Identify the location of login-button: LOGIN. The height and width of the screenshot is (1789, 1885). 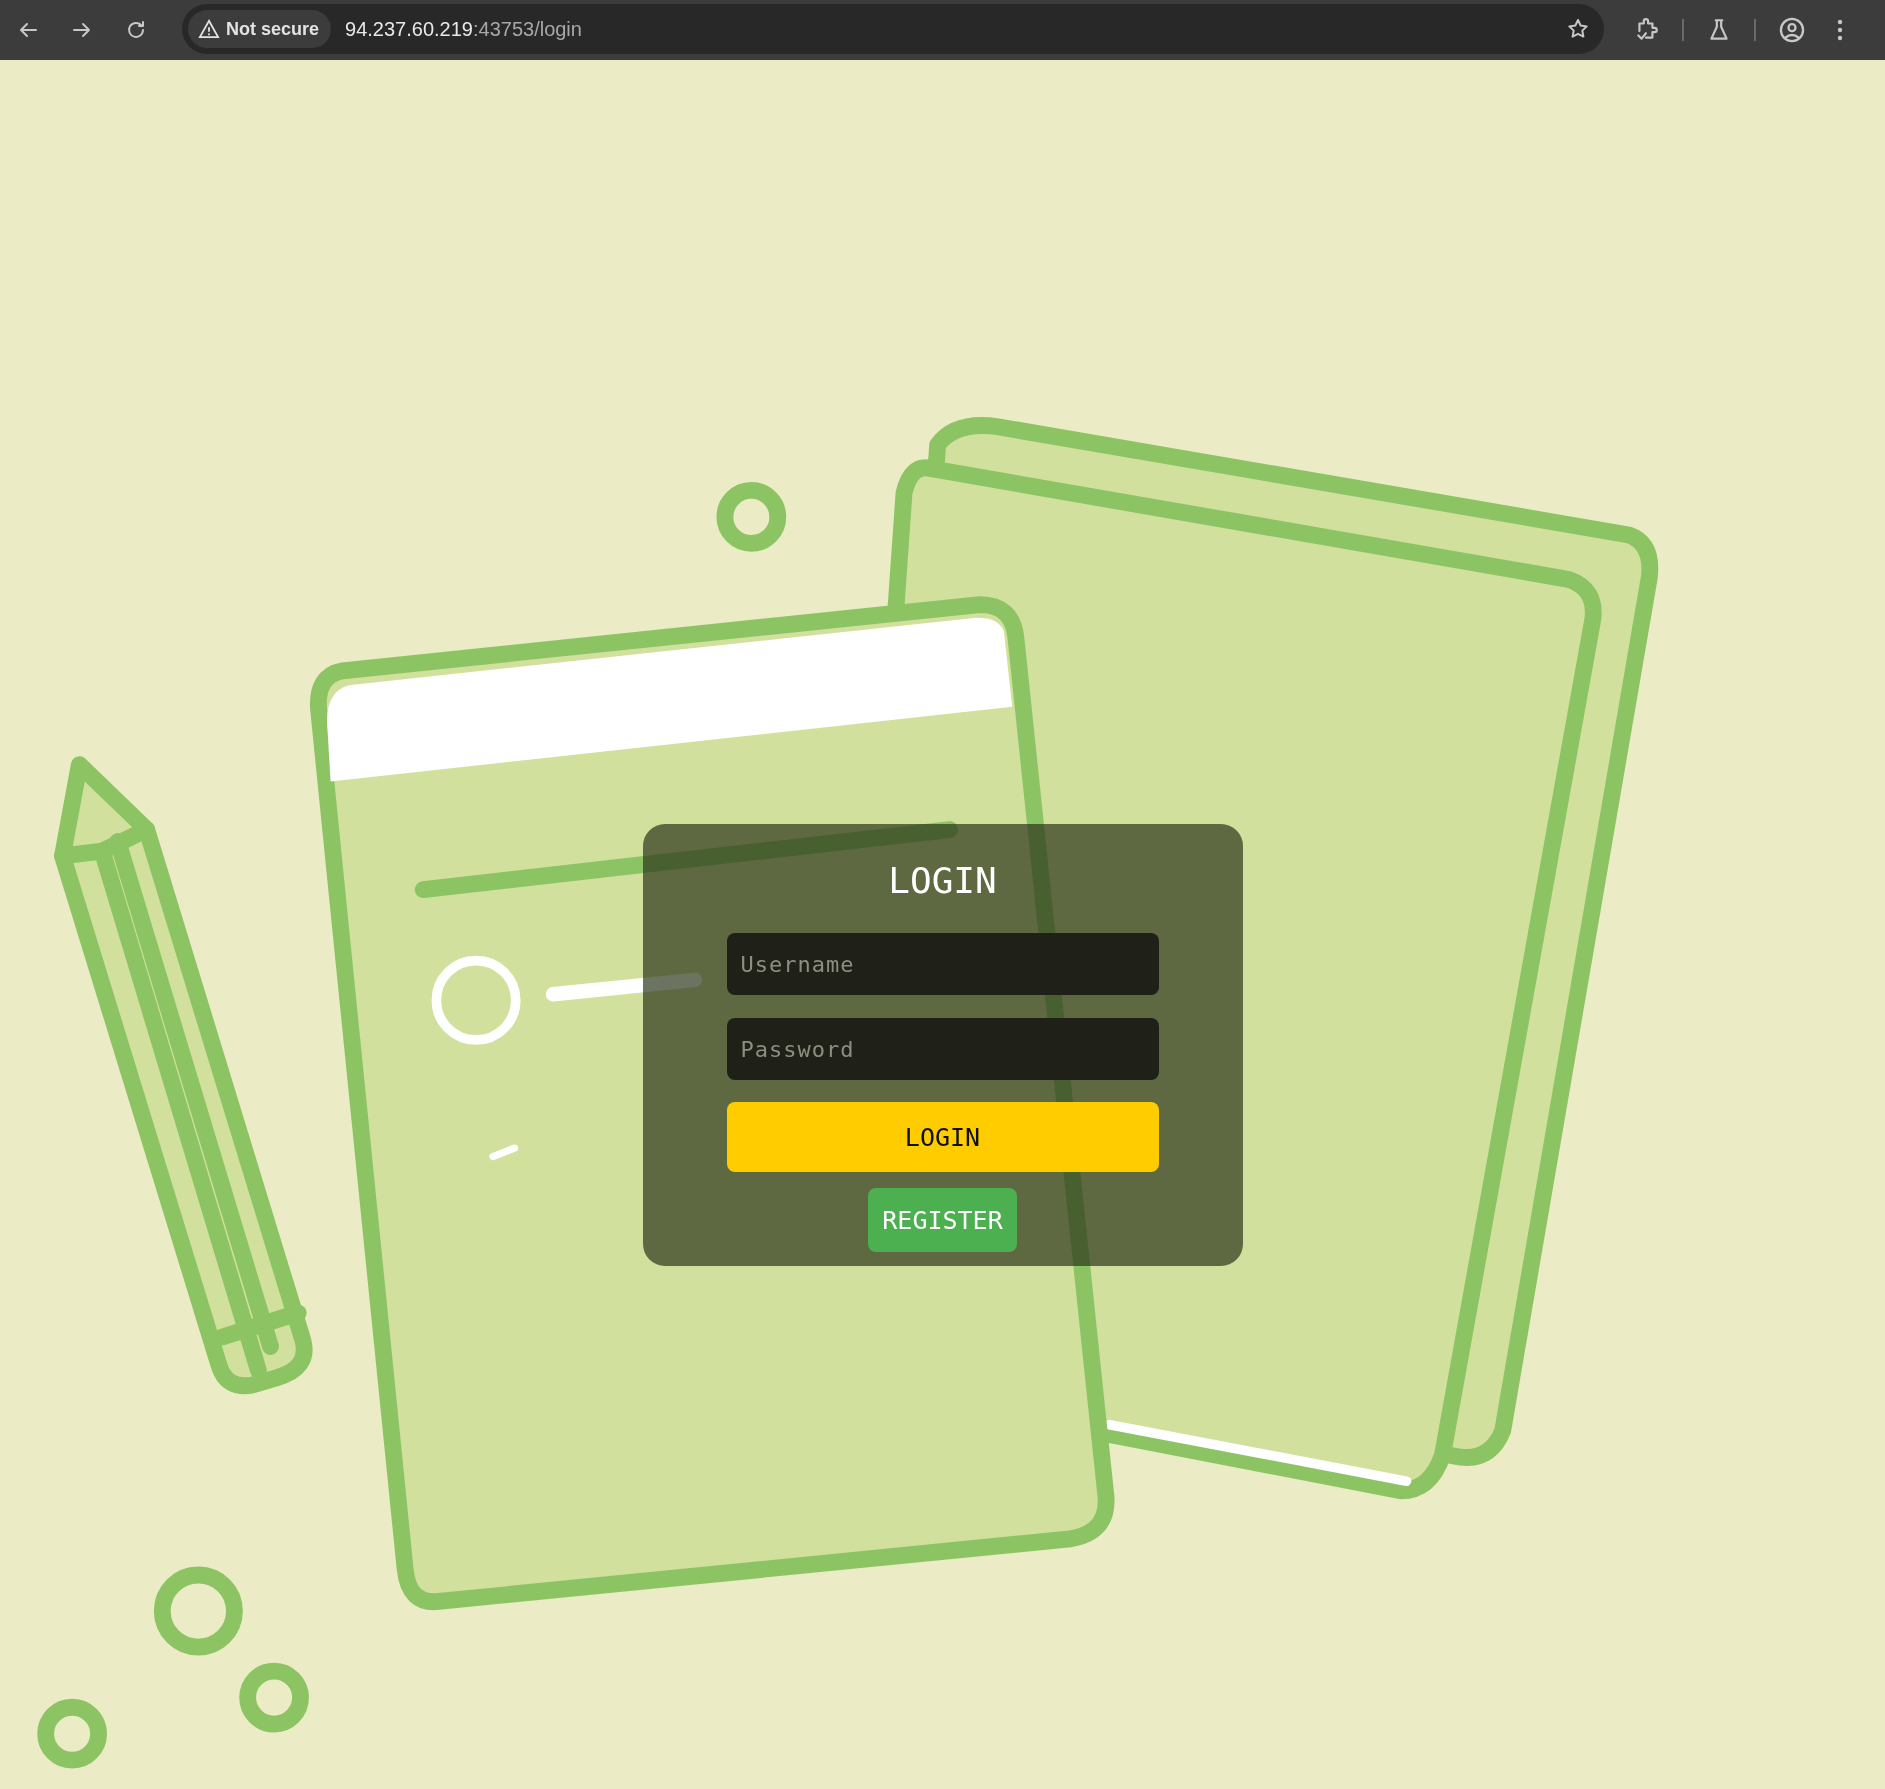
(942, 1137).